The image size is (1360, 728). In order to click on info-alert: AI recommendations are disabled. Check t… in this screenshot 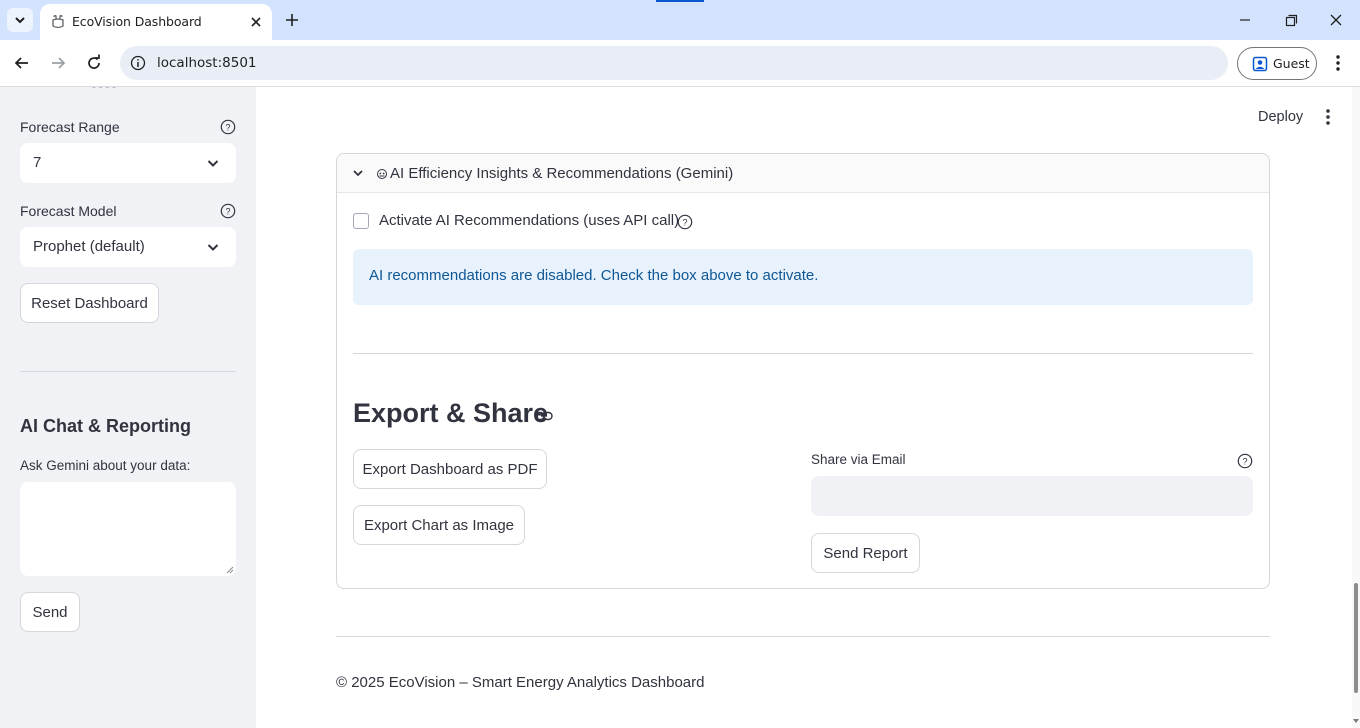, I will do `click(803, 277)`.